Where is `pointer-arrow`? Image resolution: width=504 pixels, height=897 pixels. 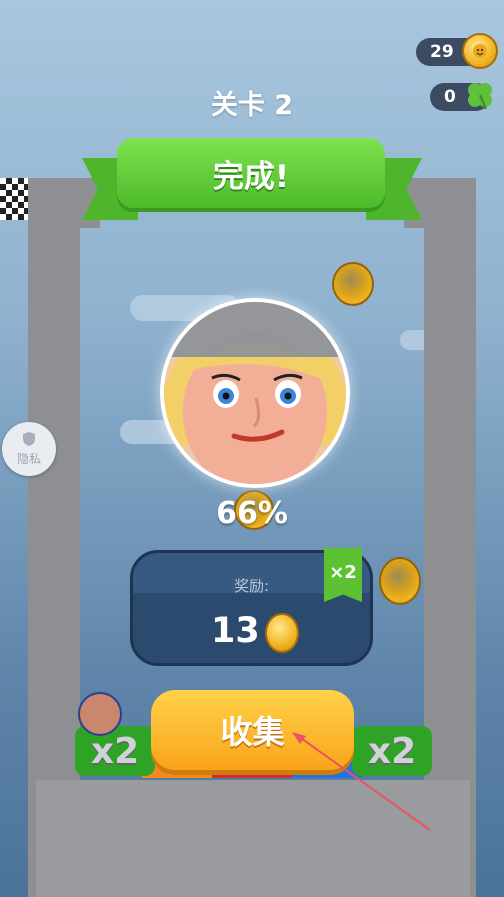 pointer-arrow is located at coordinates (361, 781).